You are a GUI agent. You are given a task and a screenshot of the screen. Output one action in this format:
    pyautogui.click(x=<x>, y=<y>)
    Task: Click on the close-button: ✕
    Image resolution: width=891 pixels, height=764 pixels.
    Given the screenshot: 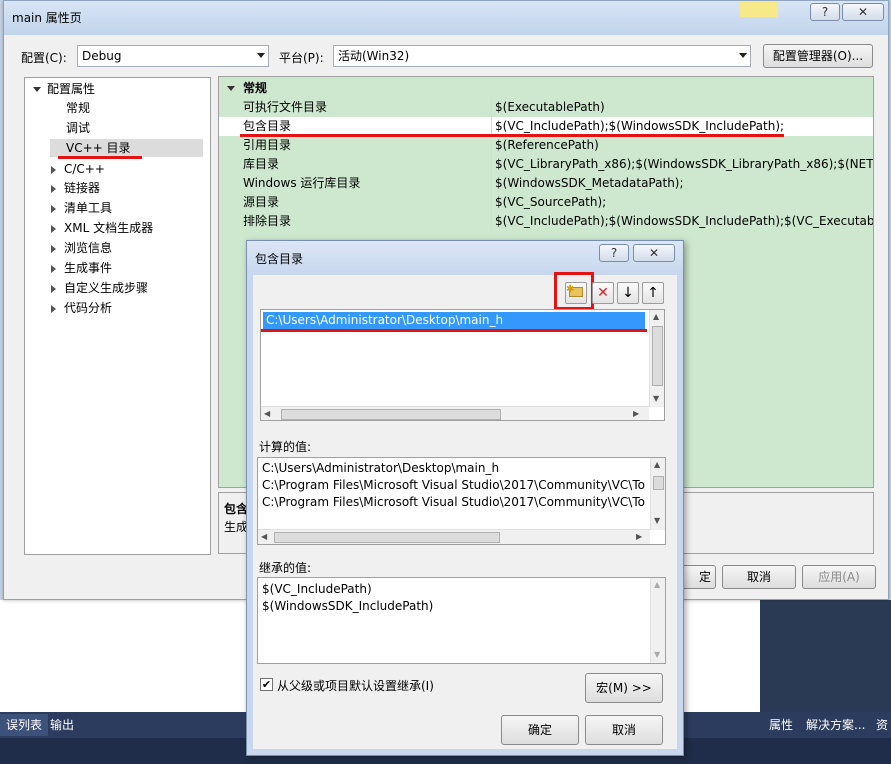 What is the action you would take?
    pyautogui.click(x=863, y=12)
    